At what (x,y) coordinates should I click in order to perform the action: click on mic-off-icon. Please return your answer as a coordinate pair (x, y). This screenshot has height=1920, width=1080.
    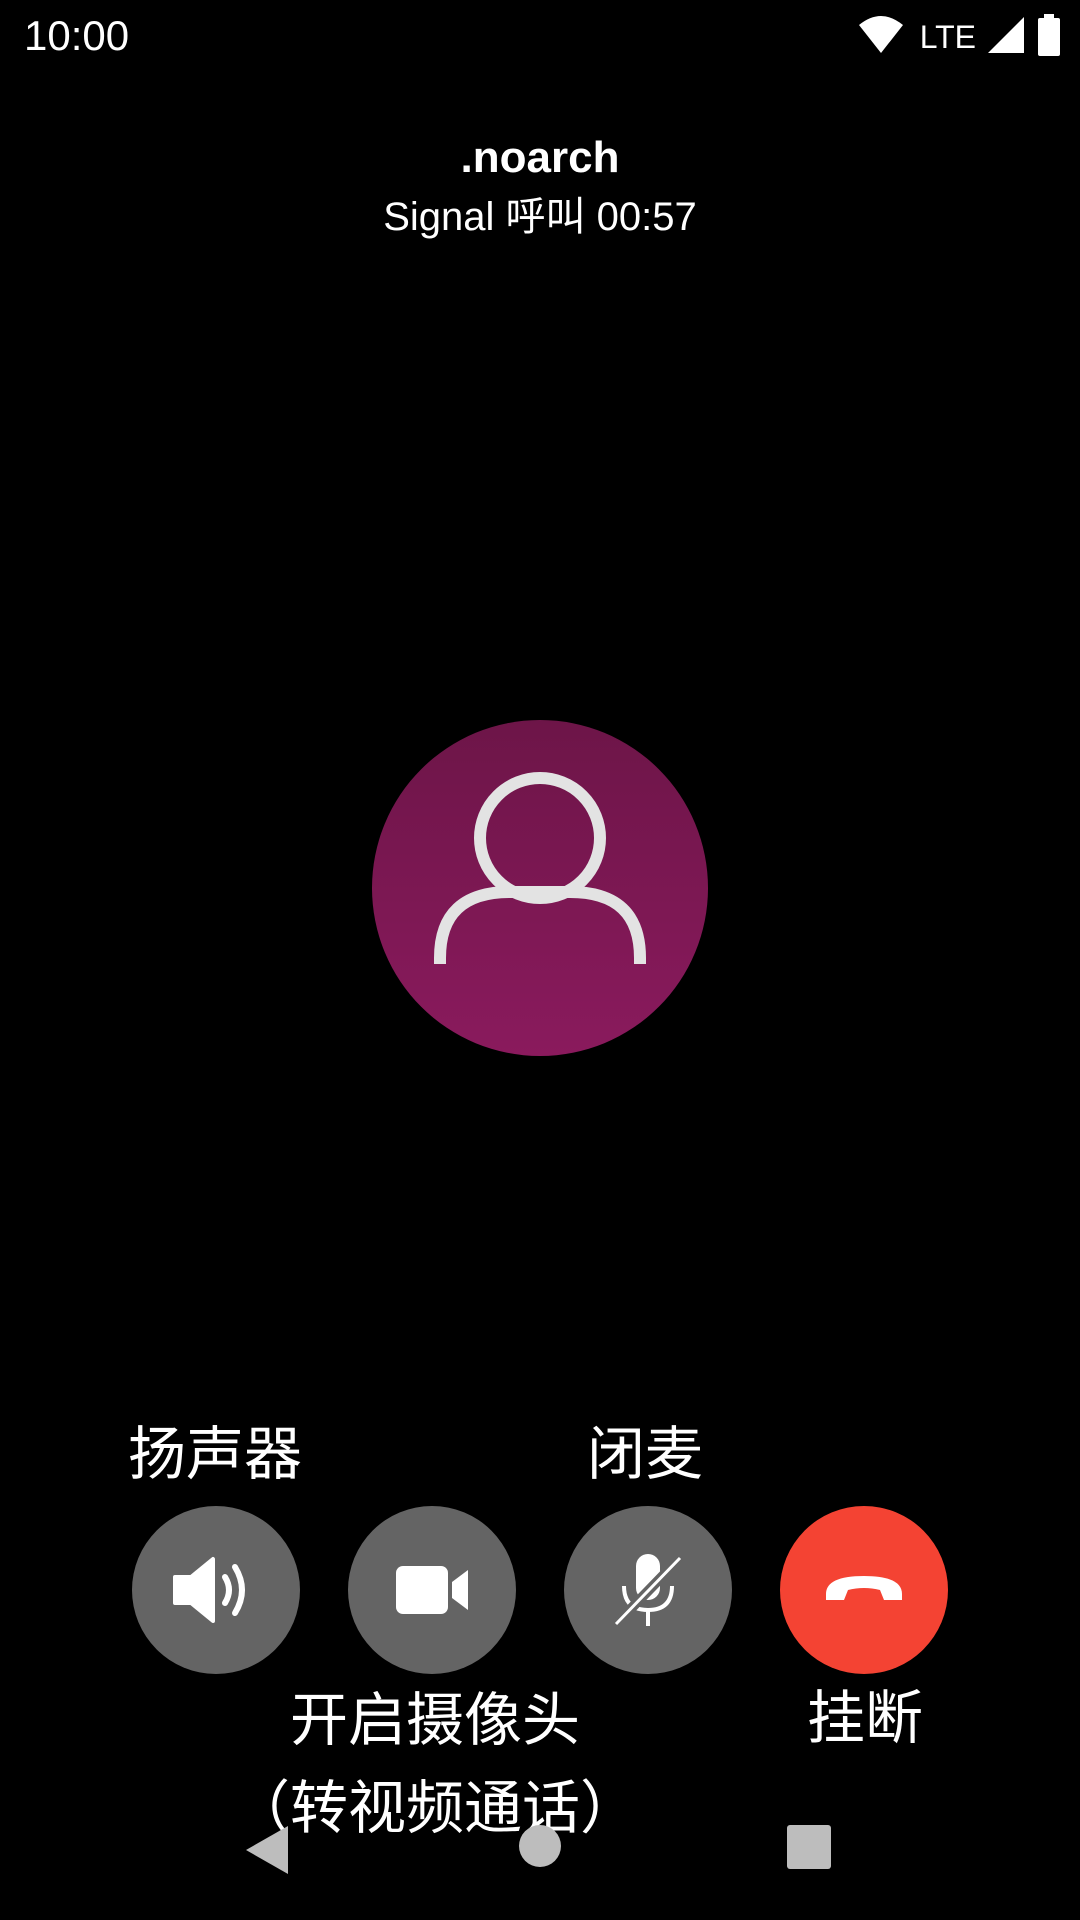
    Looking at the image, I should click on (648, 1591).